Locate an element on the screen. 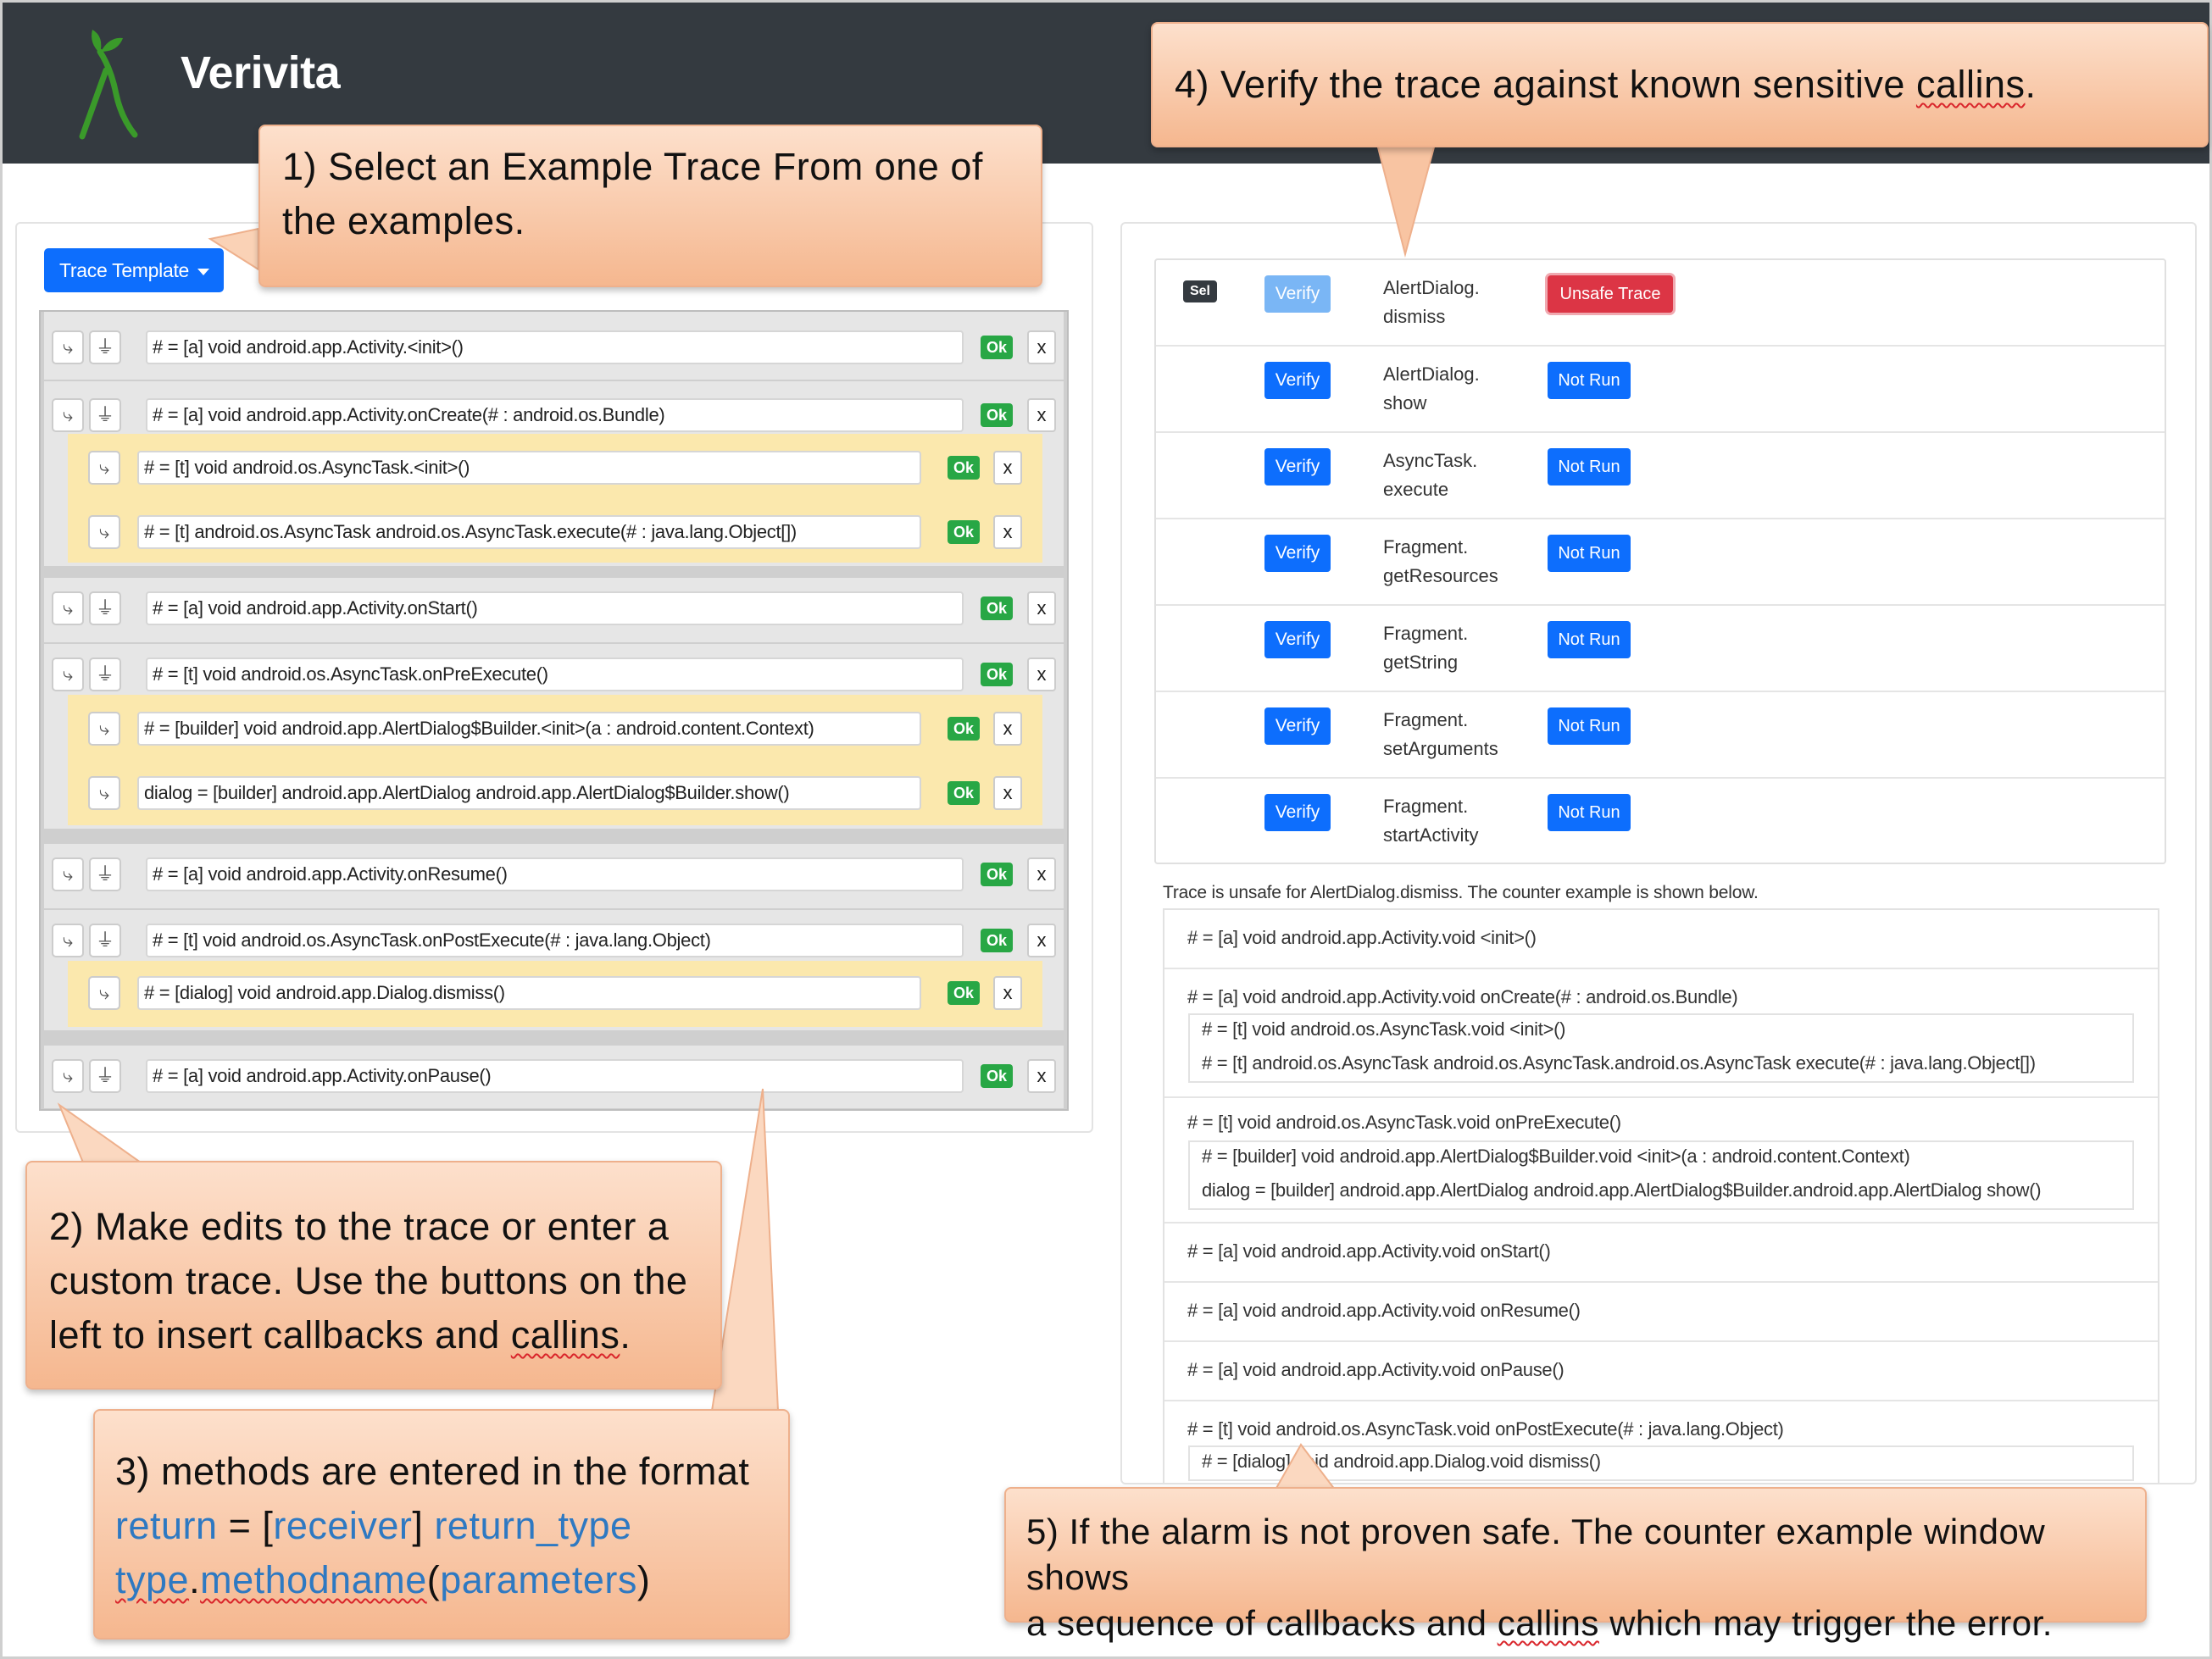  callin-name: AsyncTask. execute is located at coordinates (1430, 475).